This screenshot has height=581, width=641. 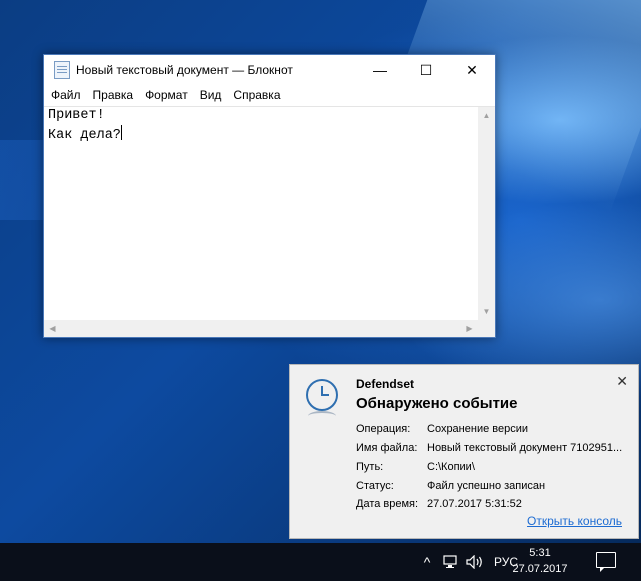 What do you see at coordinates (415, 467) in the screenshot?
I see `toast-row-path: Путь: C:\Копии\` at bounding box center [415, 467].